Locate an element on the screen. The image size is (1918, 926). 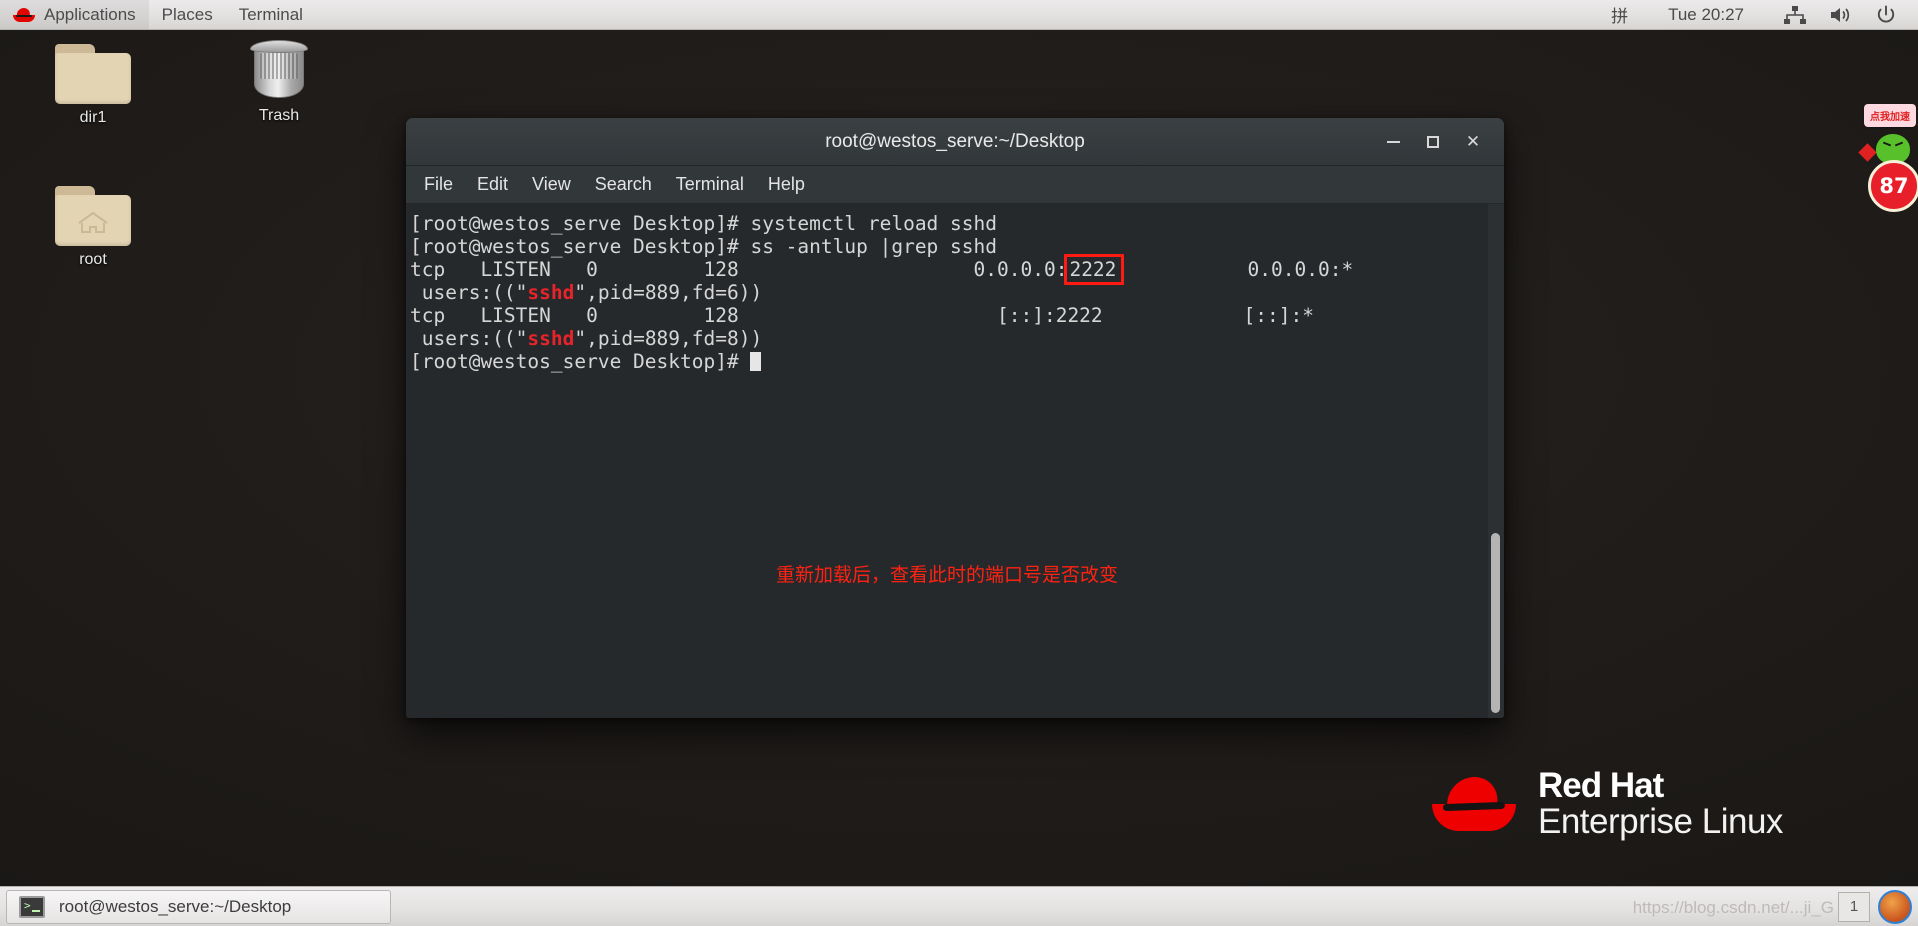
floating-ad-widget: 点我加速 87 is located at coordinates (1881, 155).